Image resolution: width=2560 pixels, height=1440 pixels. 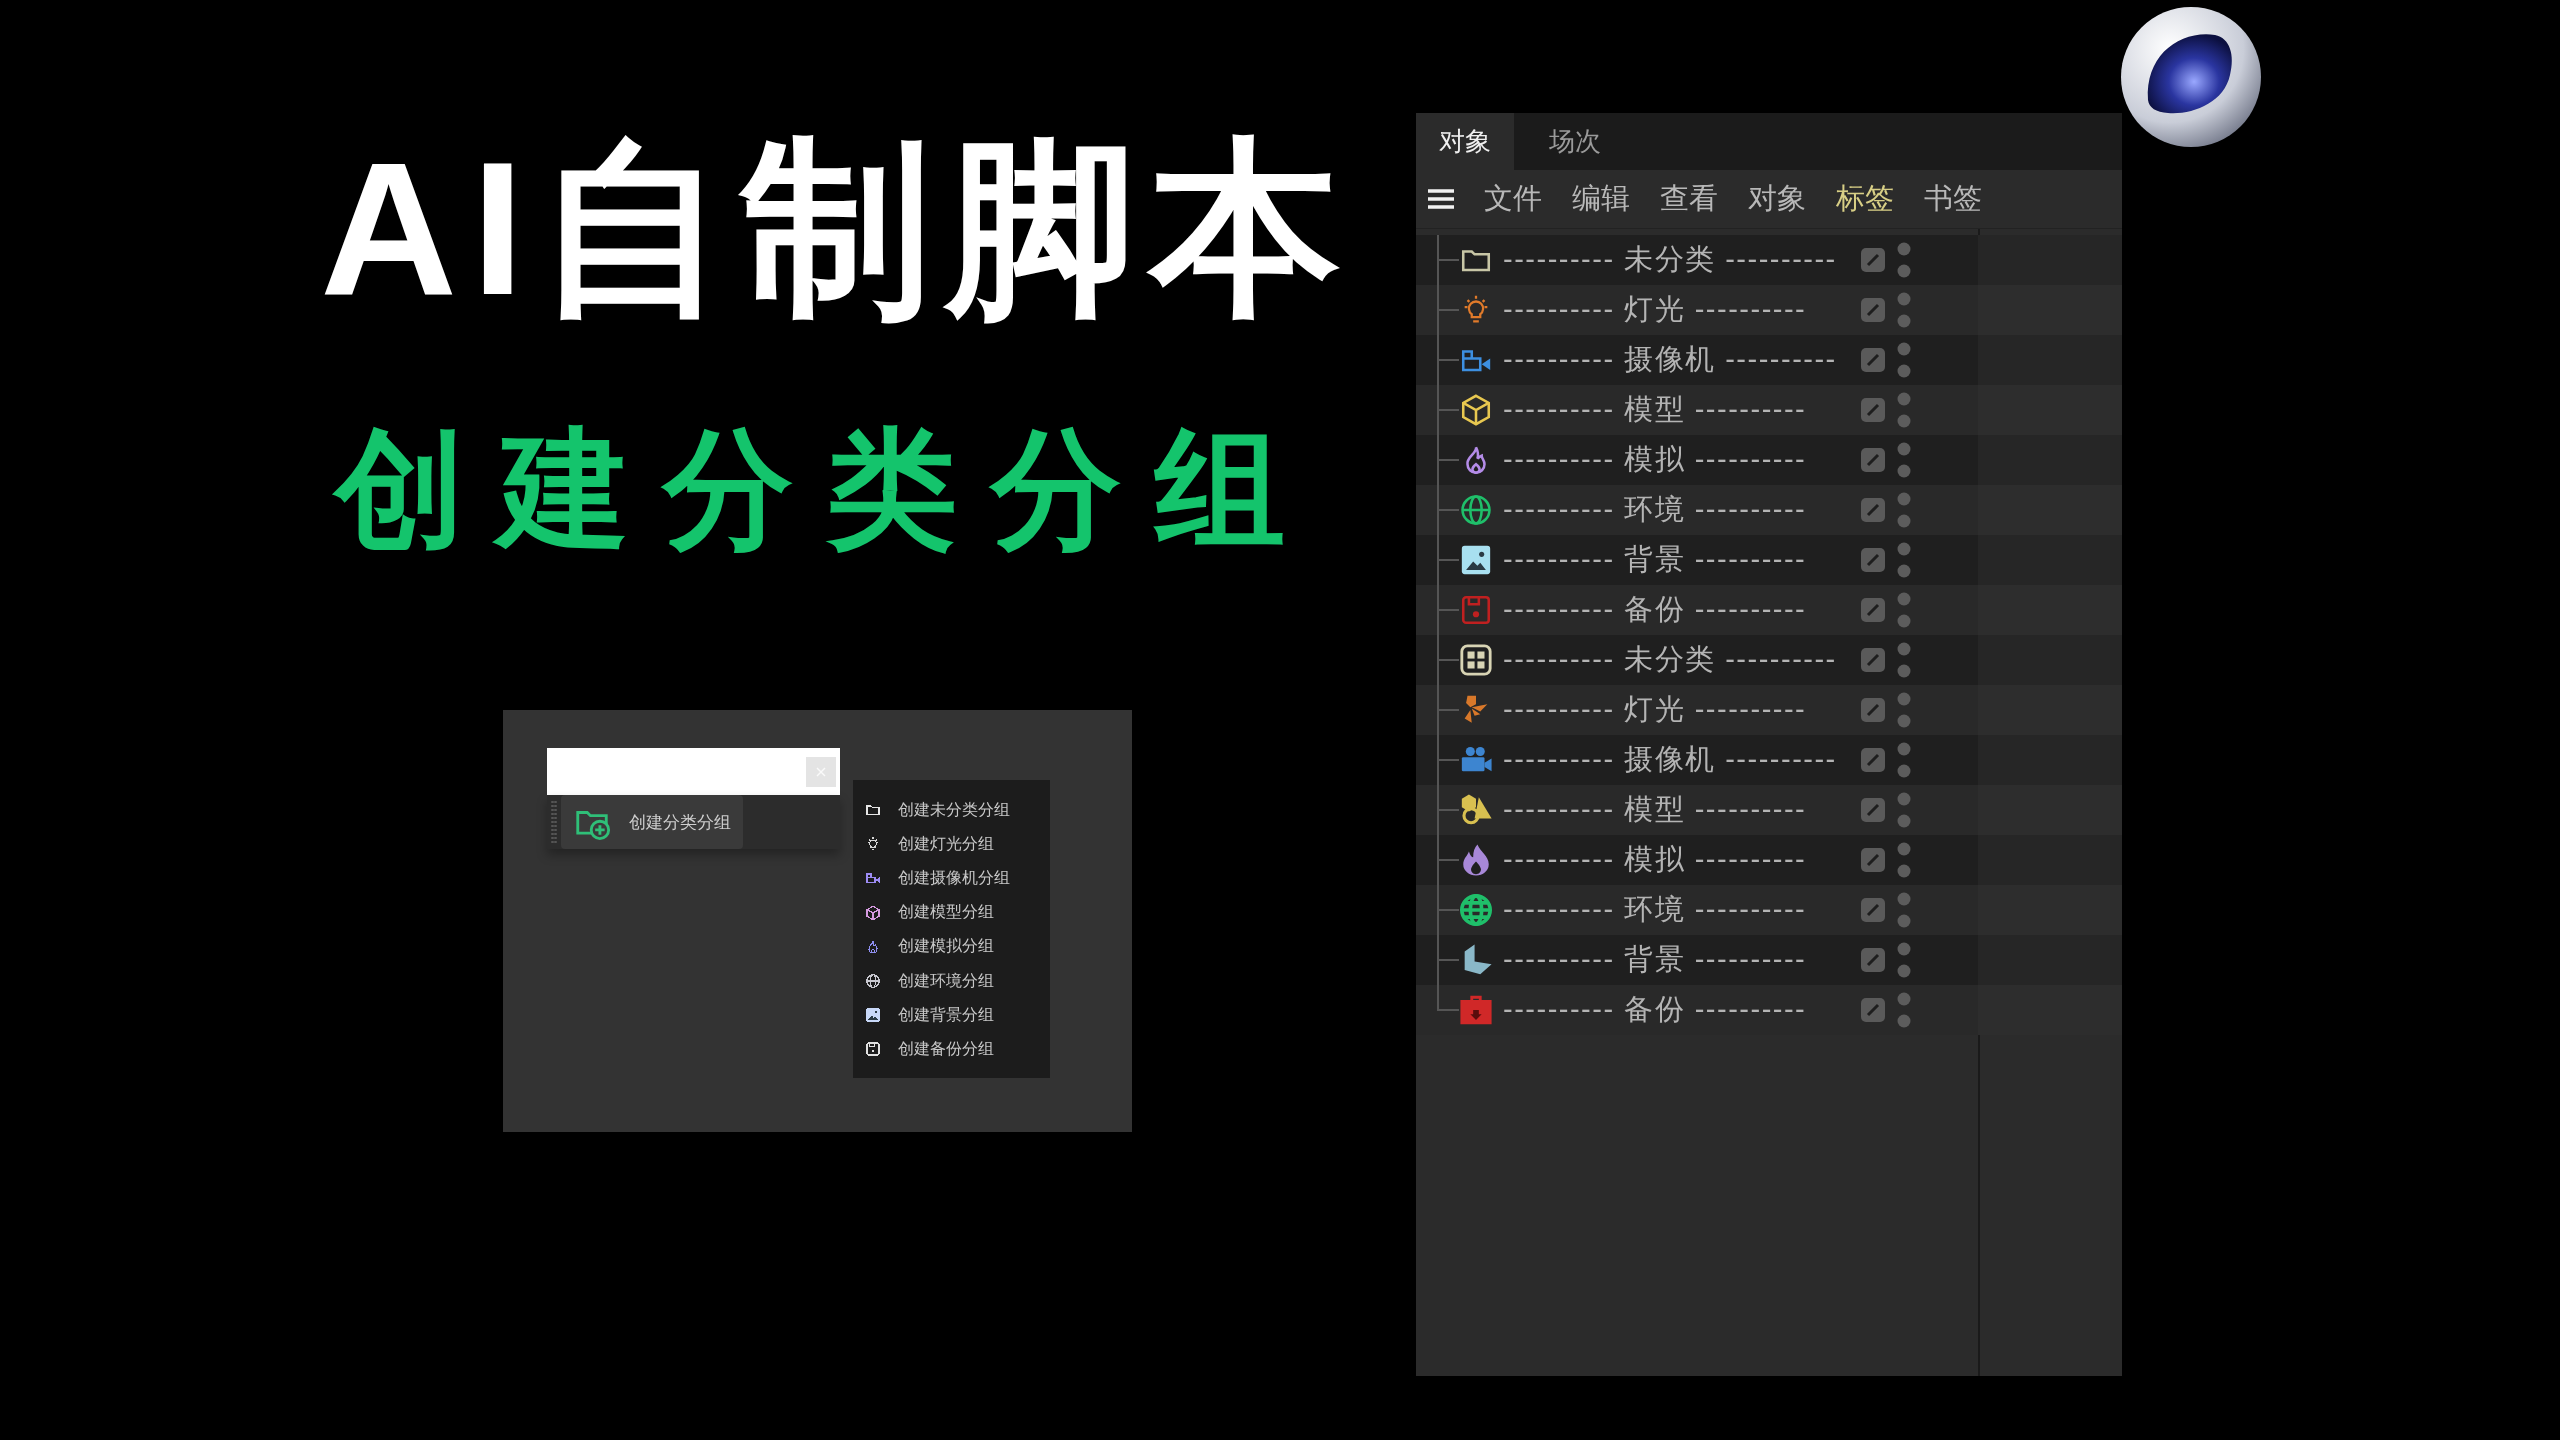 I want to click on subheadline: 创建分类分组, so click(x=827, y=488).